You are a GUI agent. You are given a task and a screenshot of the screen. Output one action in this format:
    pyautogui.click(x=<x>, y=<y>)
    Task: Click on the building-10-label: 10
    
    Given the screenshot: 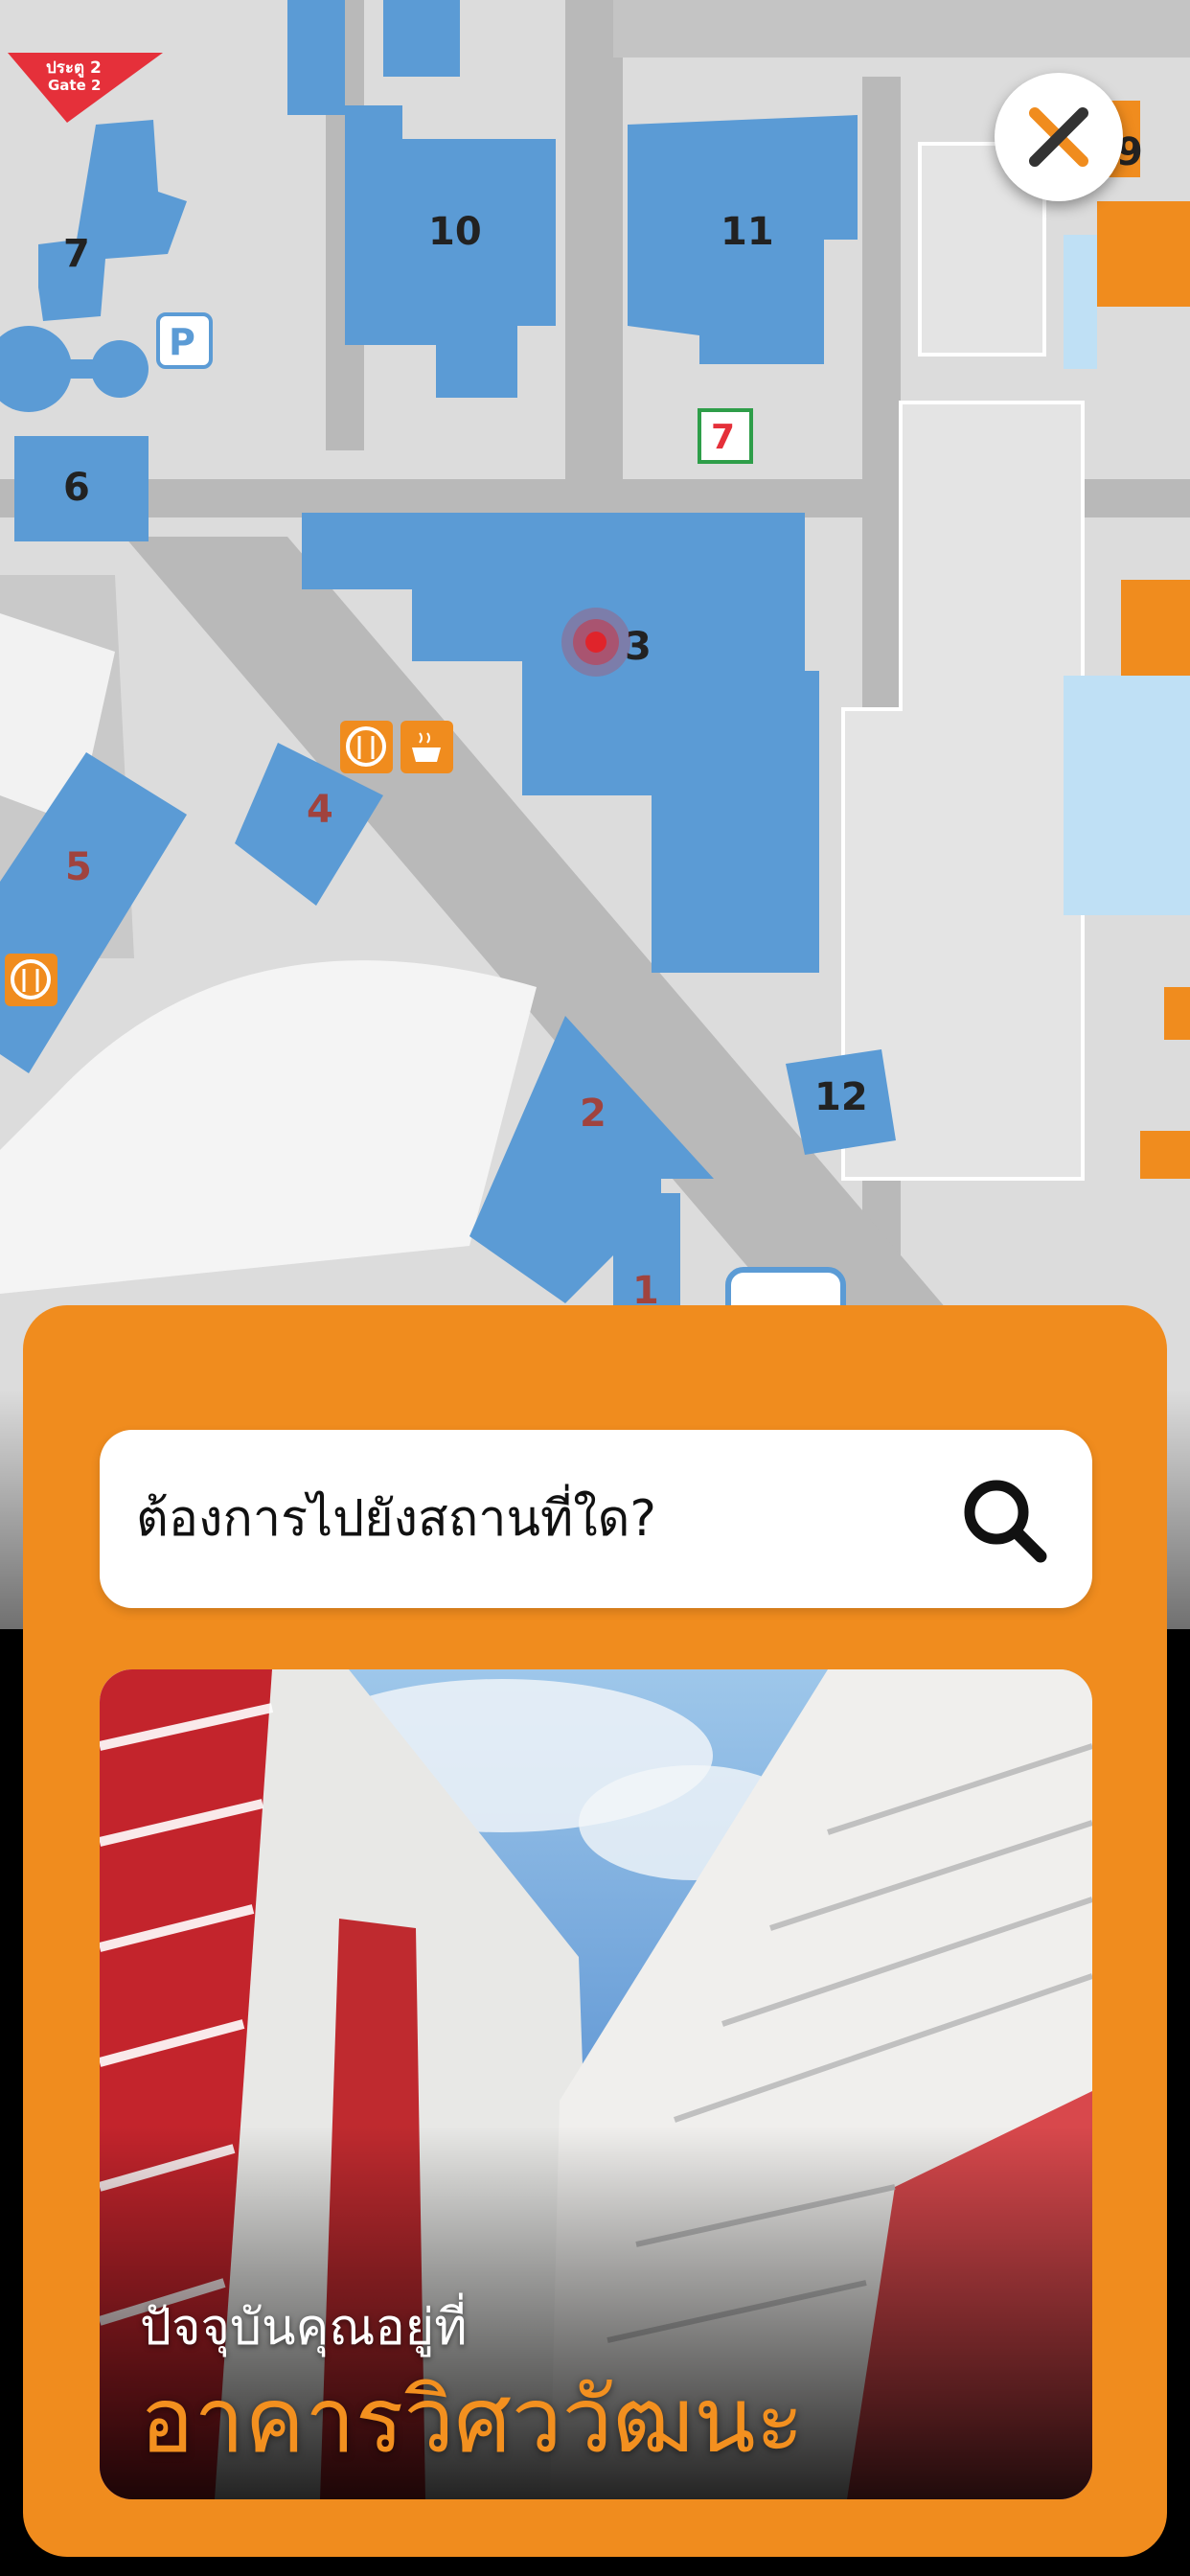 What is the action you would take?
    pyautogui.click(x=455, y=232)
    